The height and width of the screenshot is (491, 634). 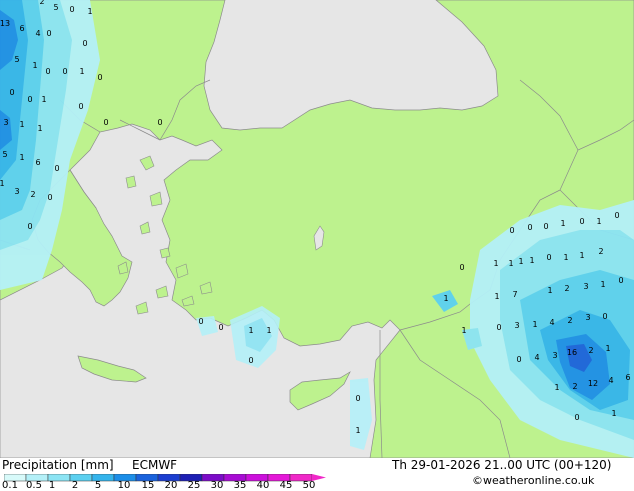 I want to click on legend-tick: 40, so click(x=263, y=485).